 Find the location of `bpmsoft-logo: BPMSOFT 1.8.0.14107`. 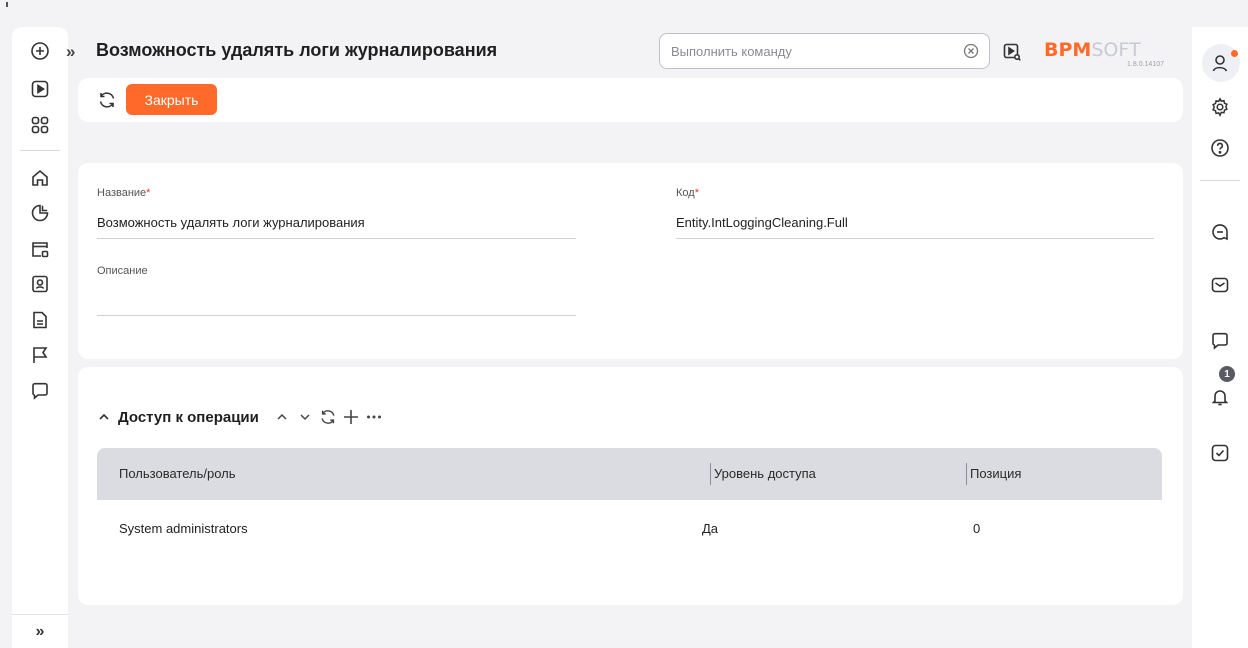

bpmsoft-logo: BPMSOFT 1.8.0.14107 is located at coordinates (1109, 57).